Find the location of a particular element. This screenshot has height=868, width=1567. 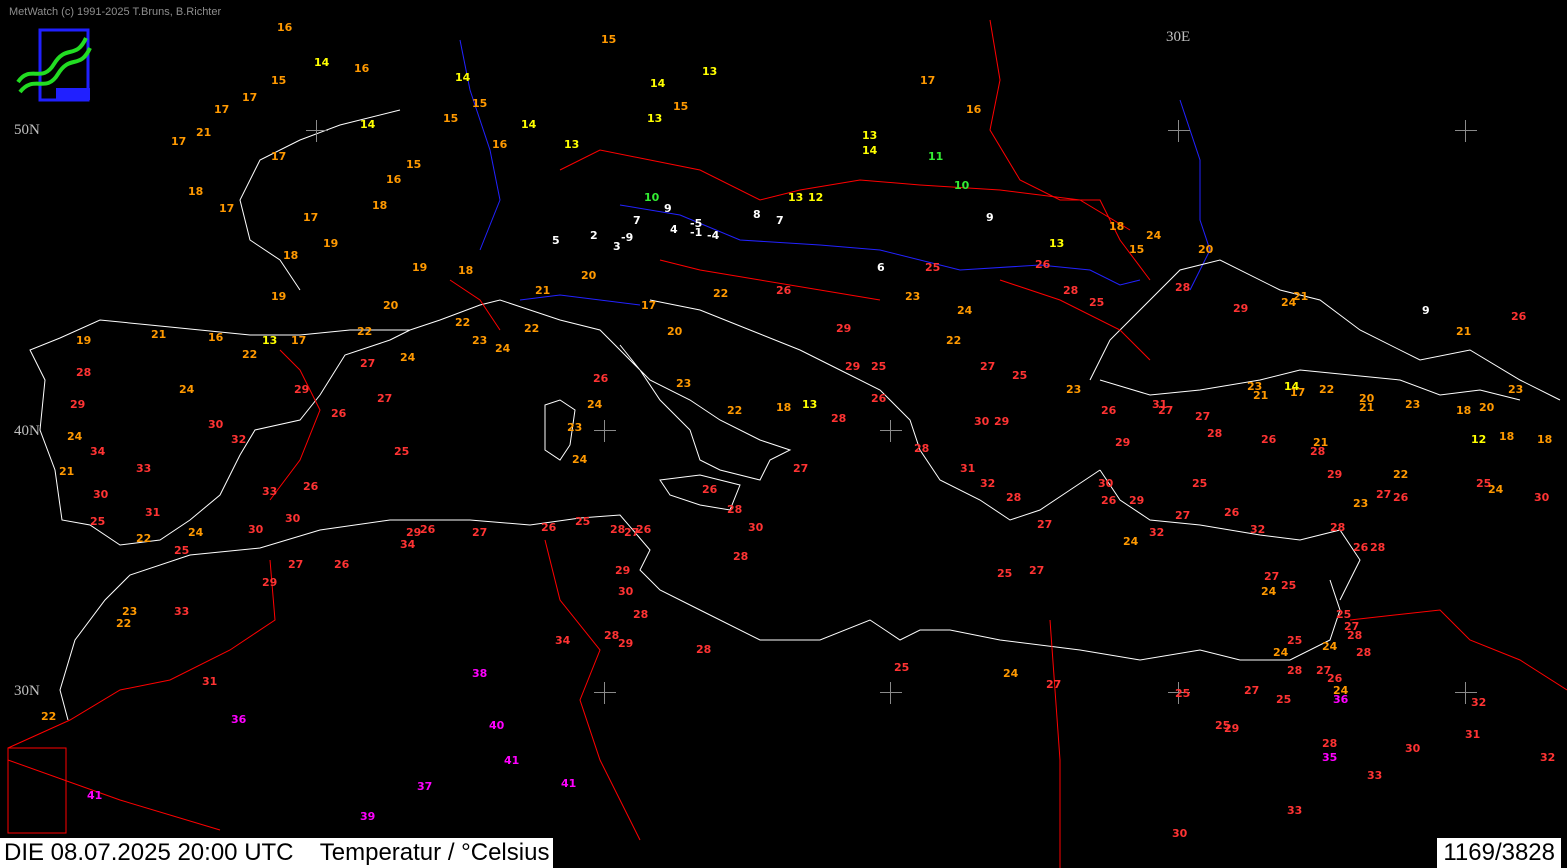

temperature-obs: 18 is located at coordinates (1507, 436).